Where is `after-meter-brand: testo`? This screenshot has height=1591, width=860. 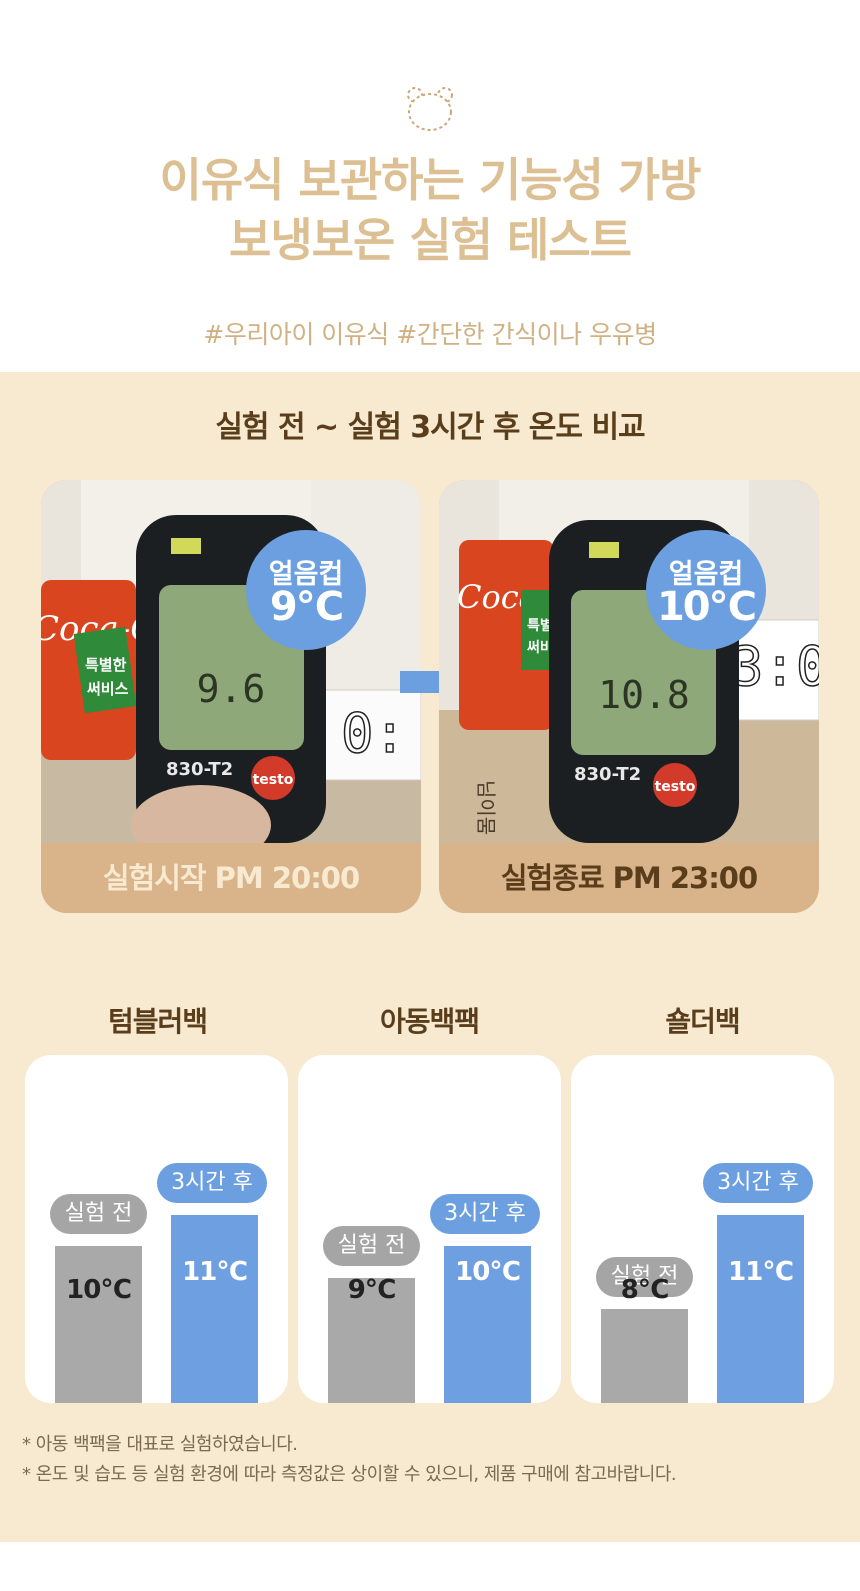 after-meter-brand: testo is located at coordinates (675, 787).